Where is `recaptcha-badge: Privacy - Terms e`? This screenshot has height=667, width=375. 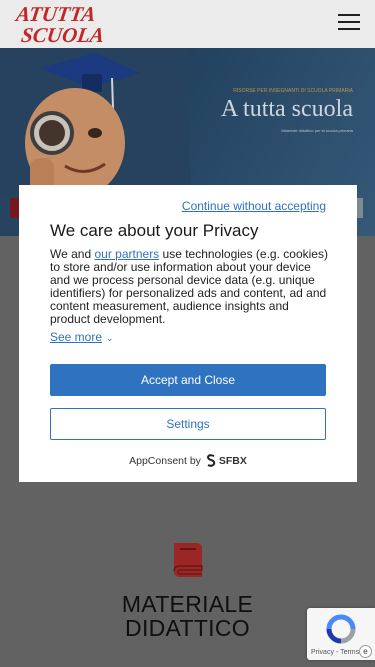 recaptcha-badge: Privacy - Terms e is located at coordinates (341, 634).